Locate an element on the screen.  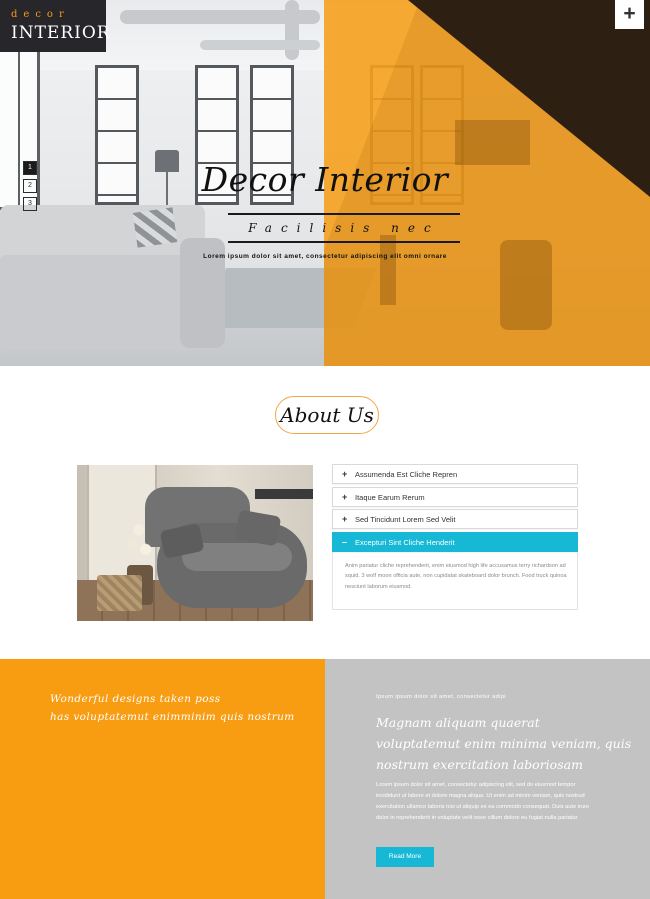
minus-icon: – is located at coordinates (345, 541).